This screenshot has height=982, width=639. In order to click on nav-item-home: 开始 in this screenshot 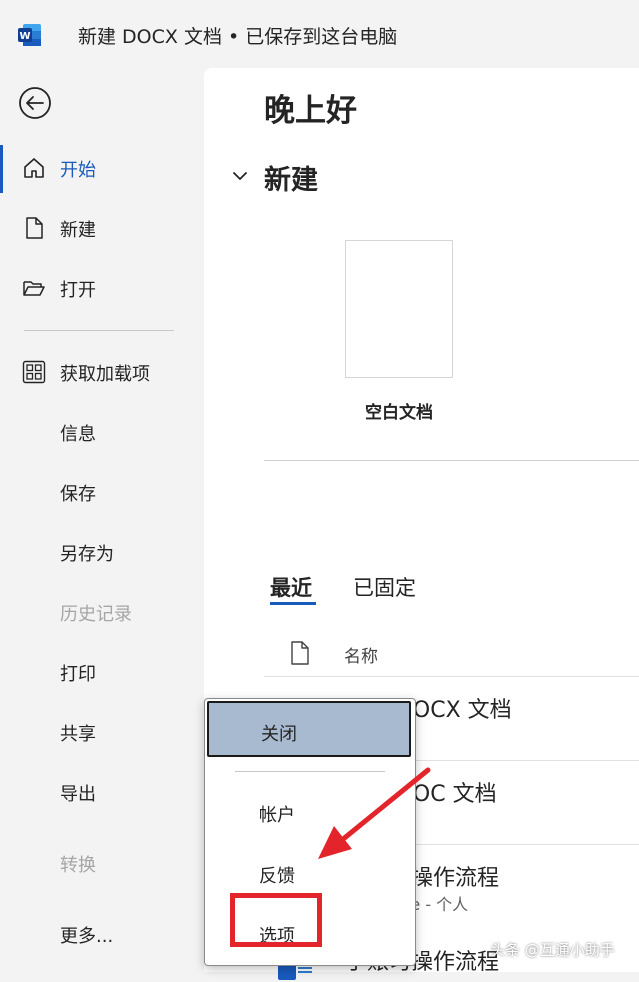, I will do `click(100, 168)`.